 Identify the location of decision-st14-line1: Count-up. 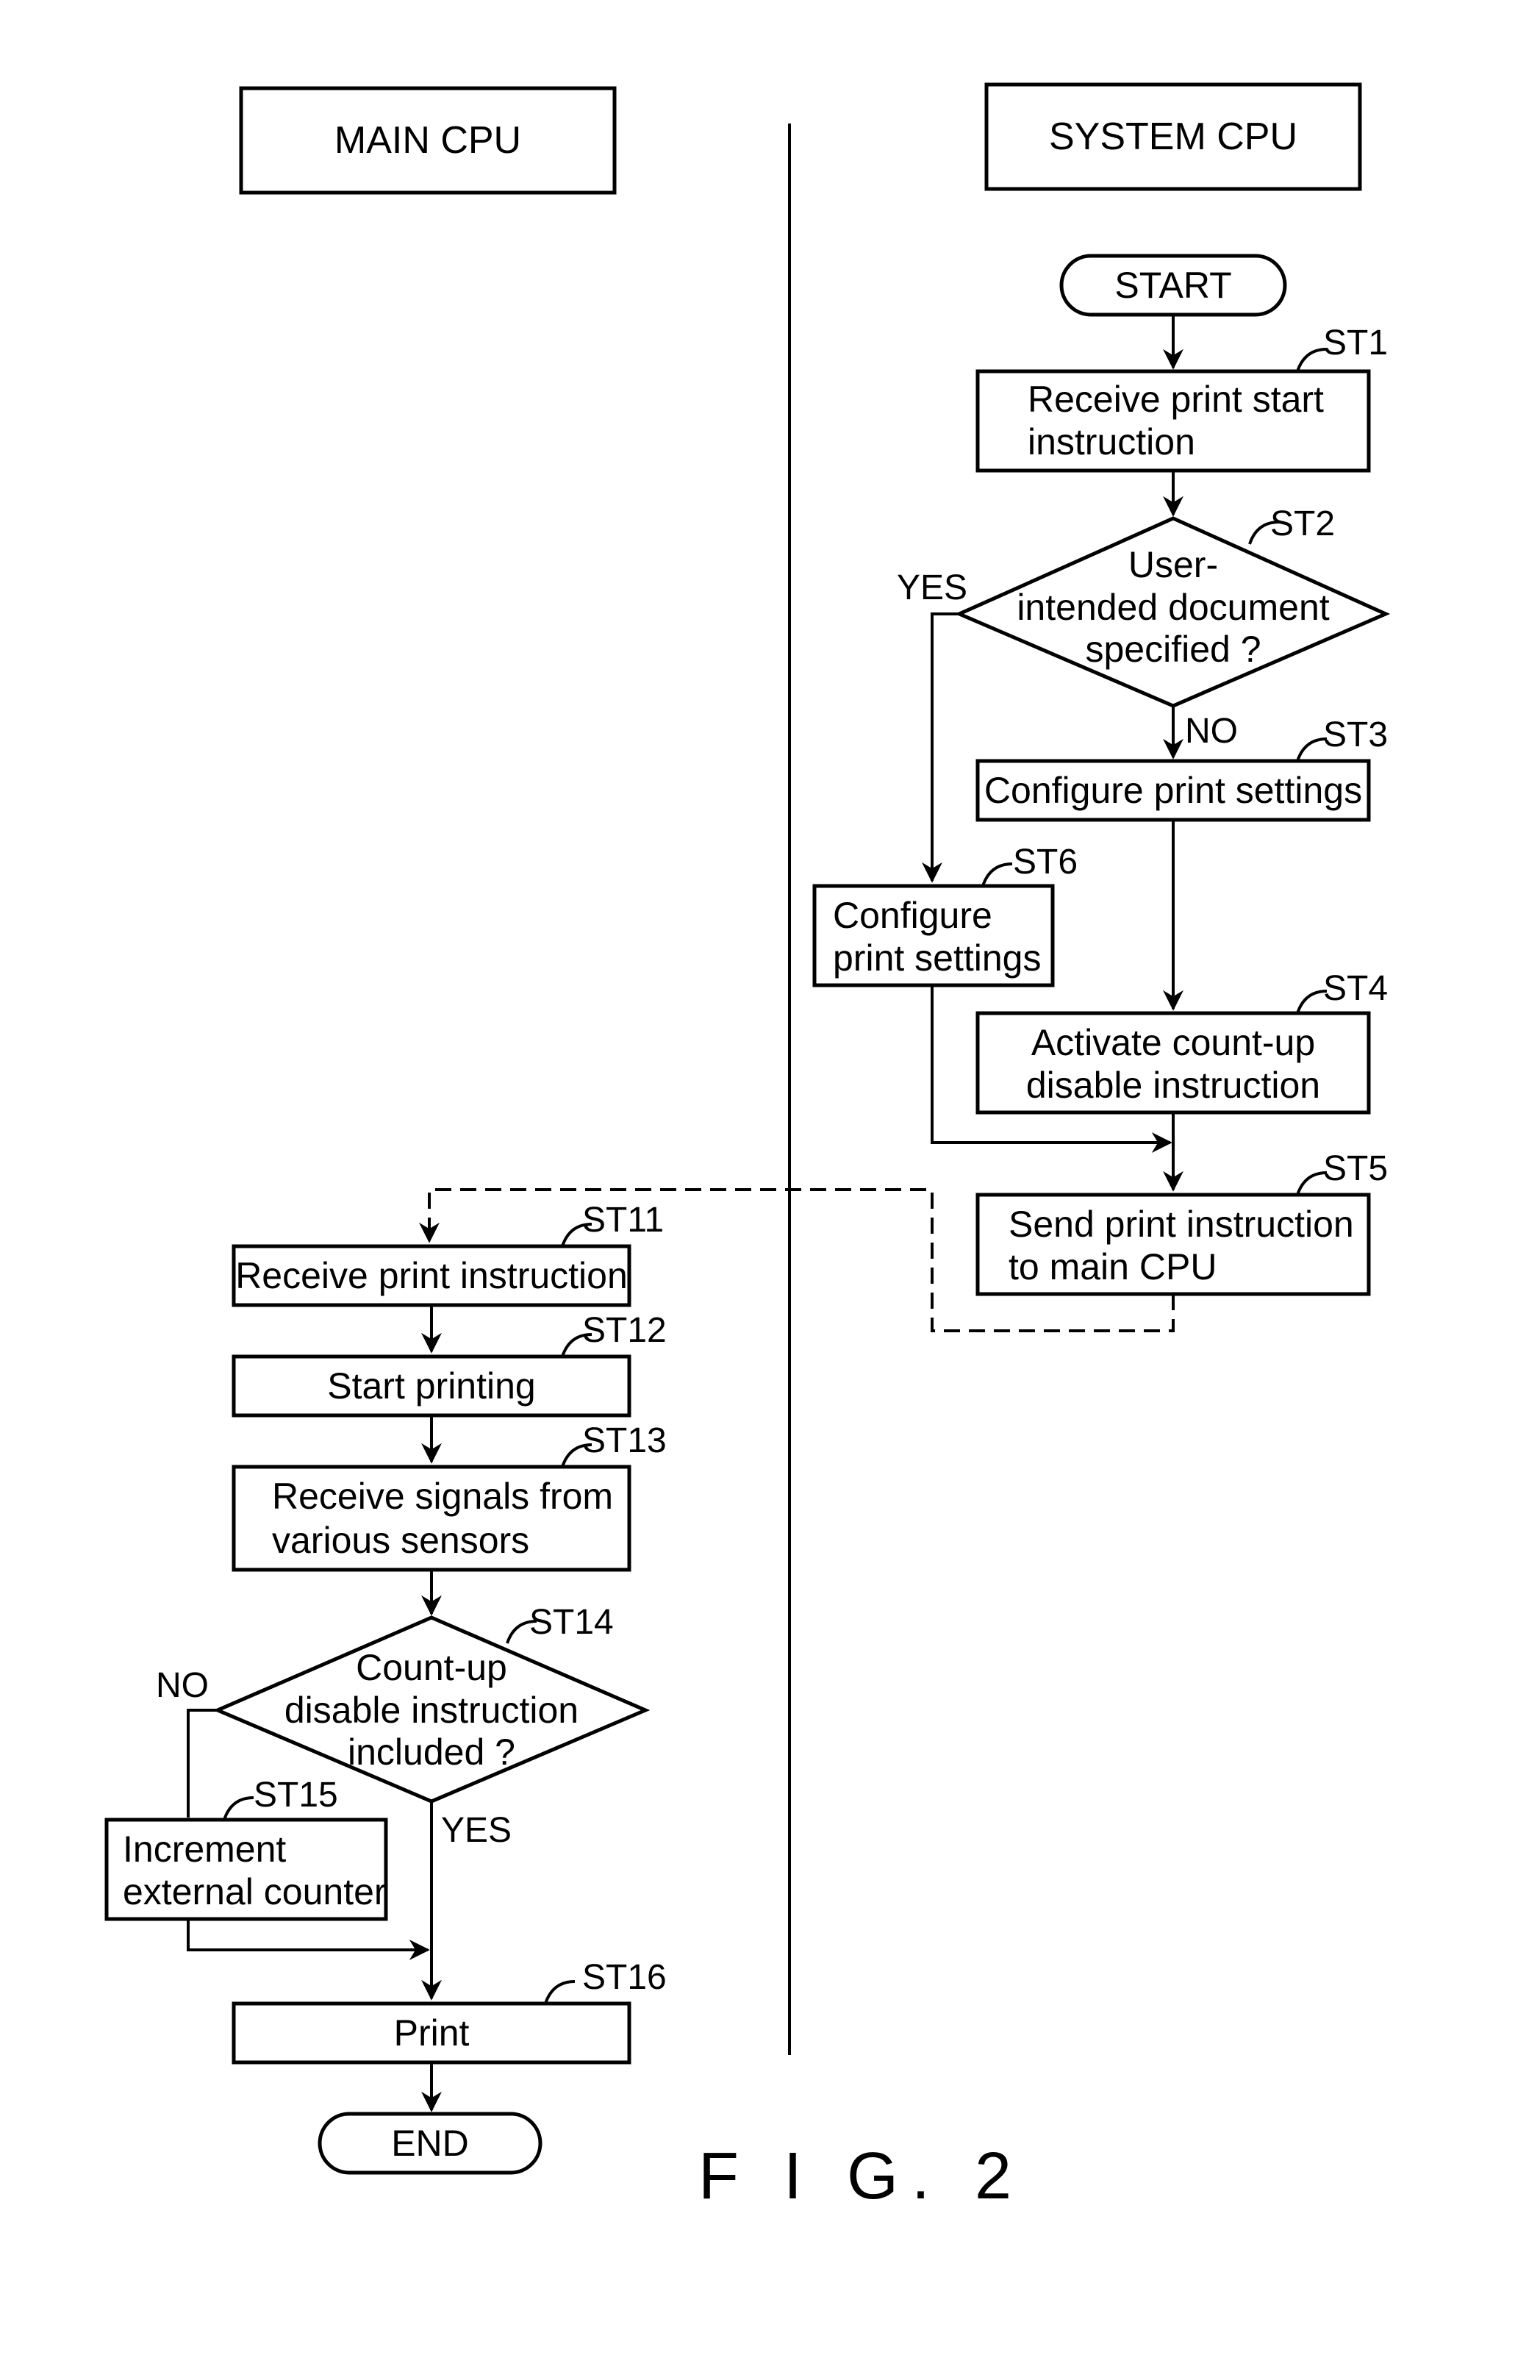
(432, 1667).